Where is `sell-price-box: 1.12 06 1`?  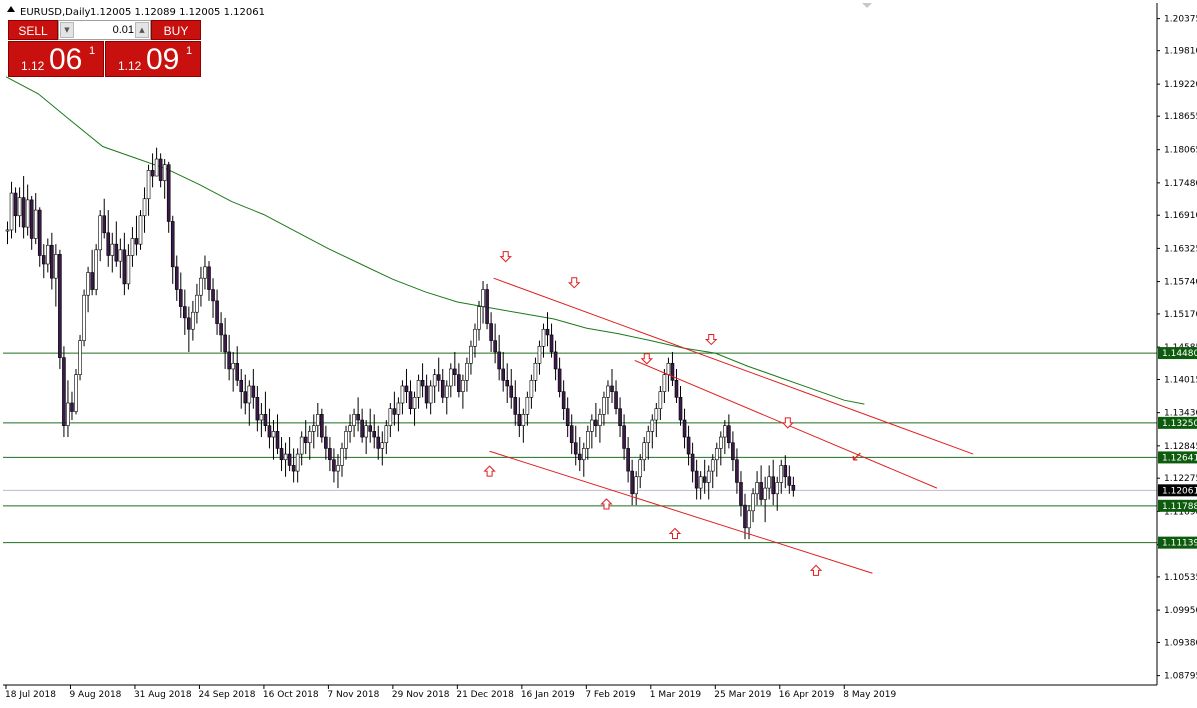
sell-price-box: 1.12 06 1 is located at coordinates (56, 59).